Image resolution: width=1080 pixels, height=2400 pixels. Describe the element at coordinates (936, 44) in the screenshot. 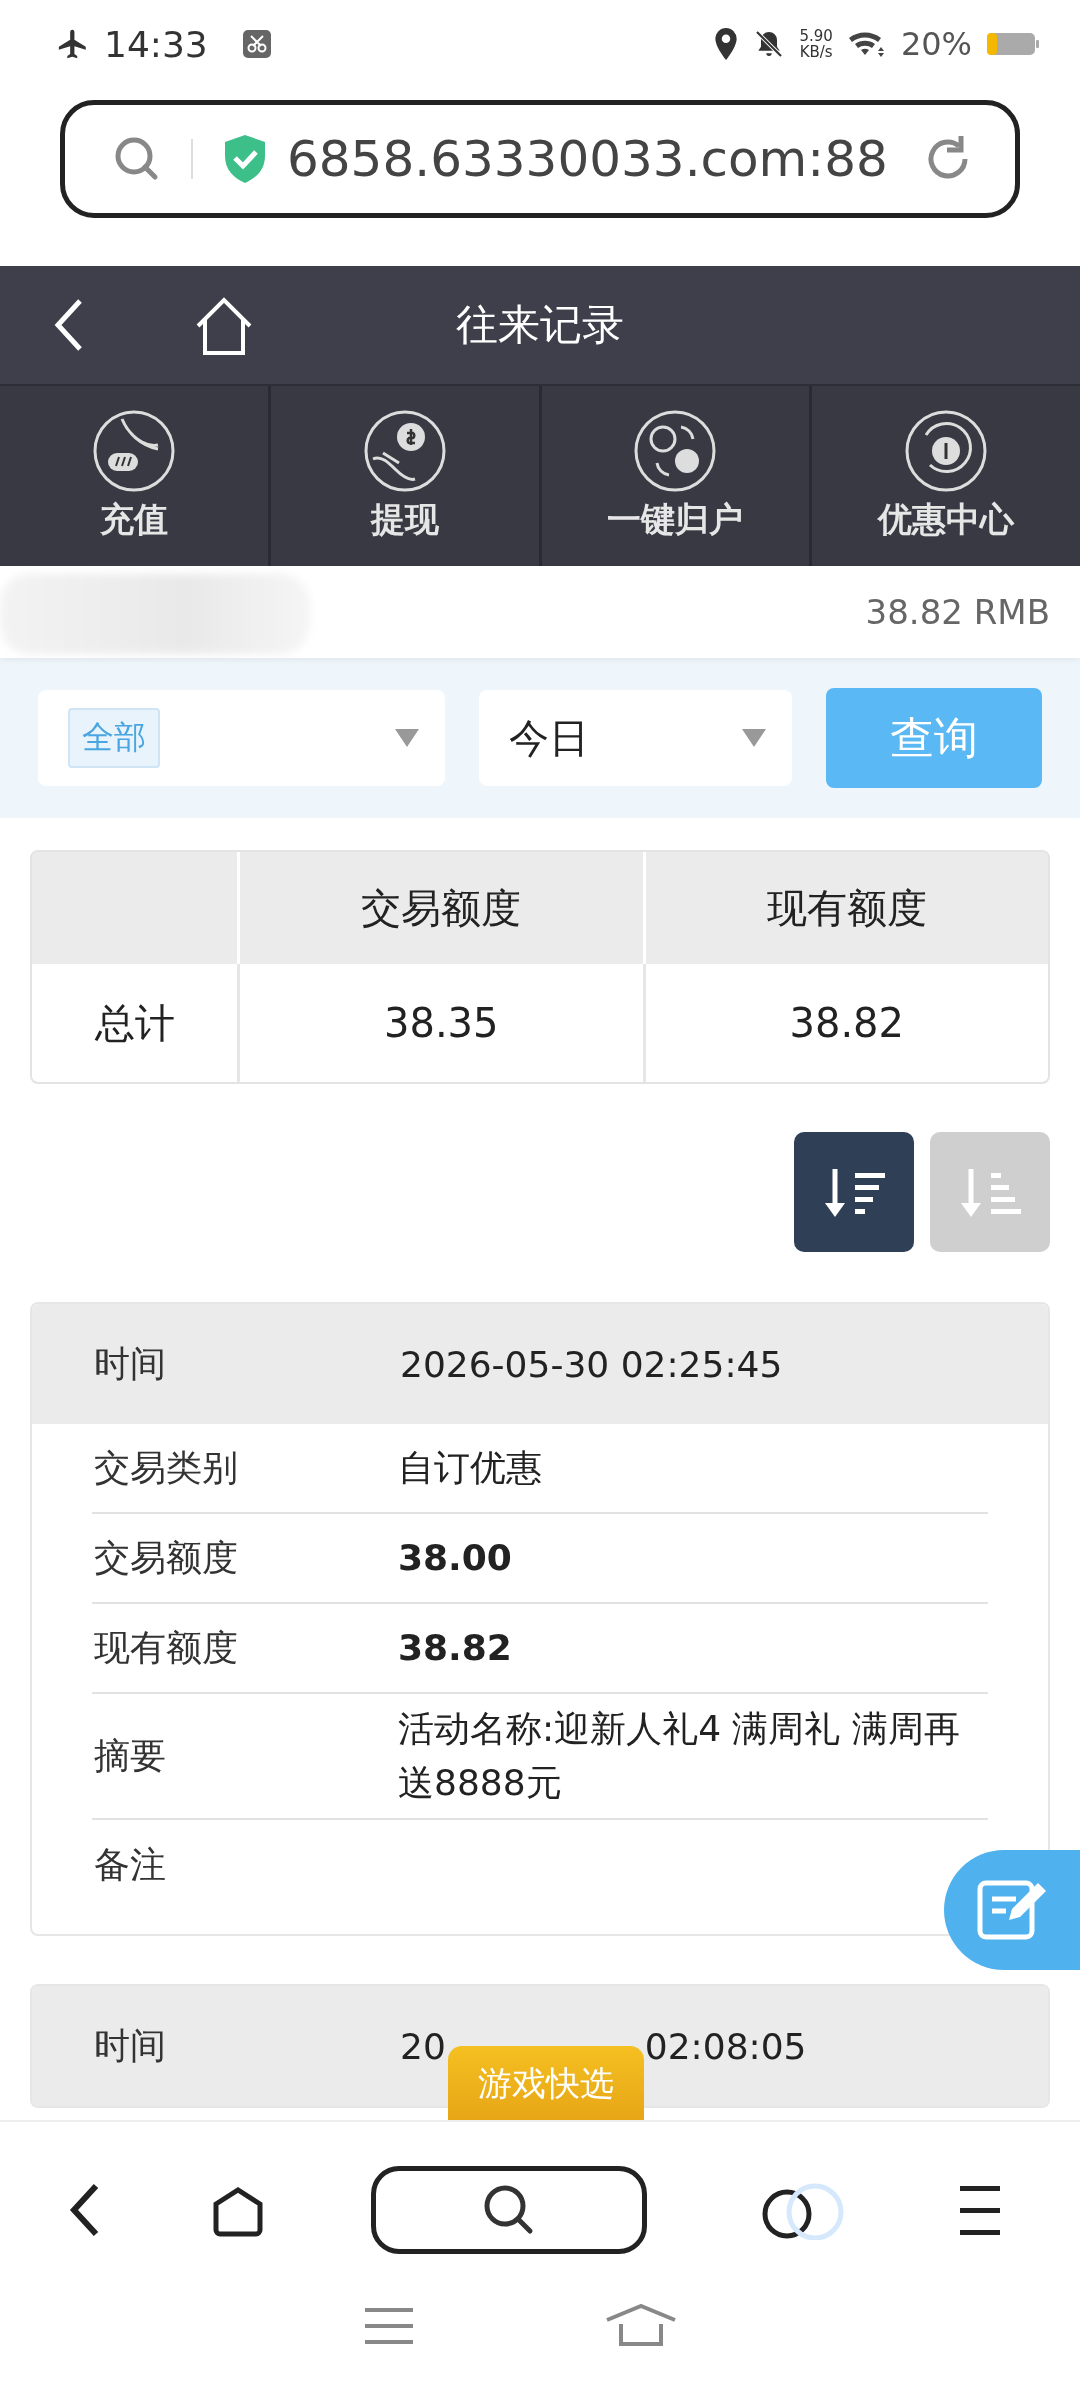

I see `battery-percent: 20%` at that location.